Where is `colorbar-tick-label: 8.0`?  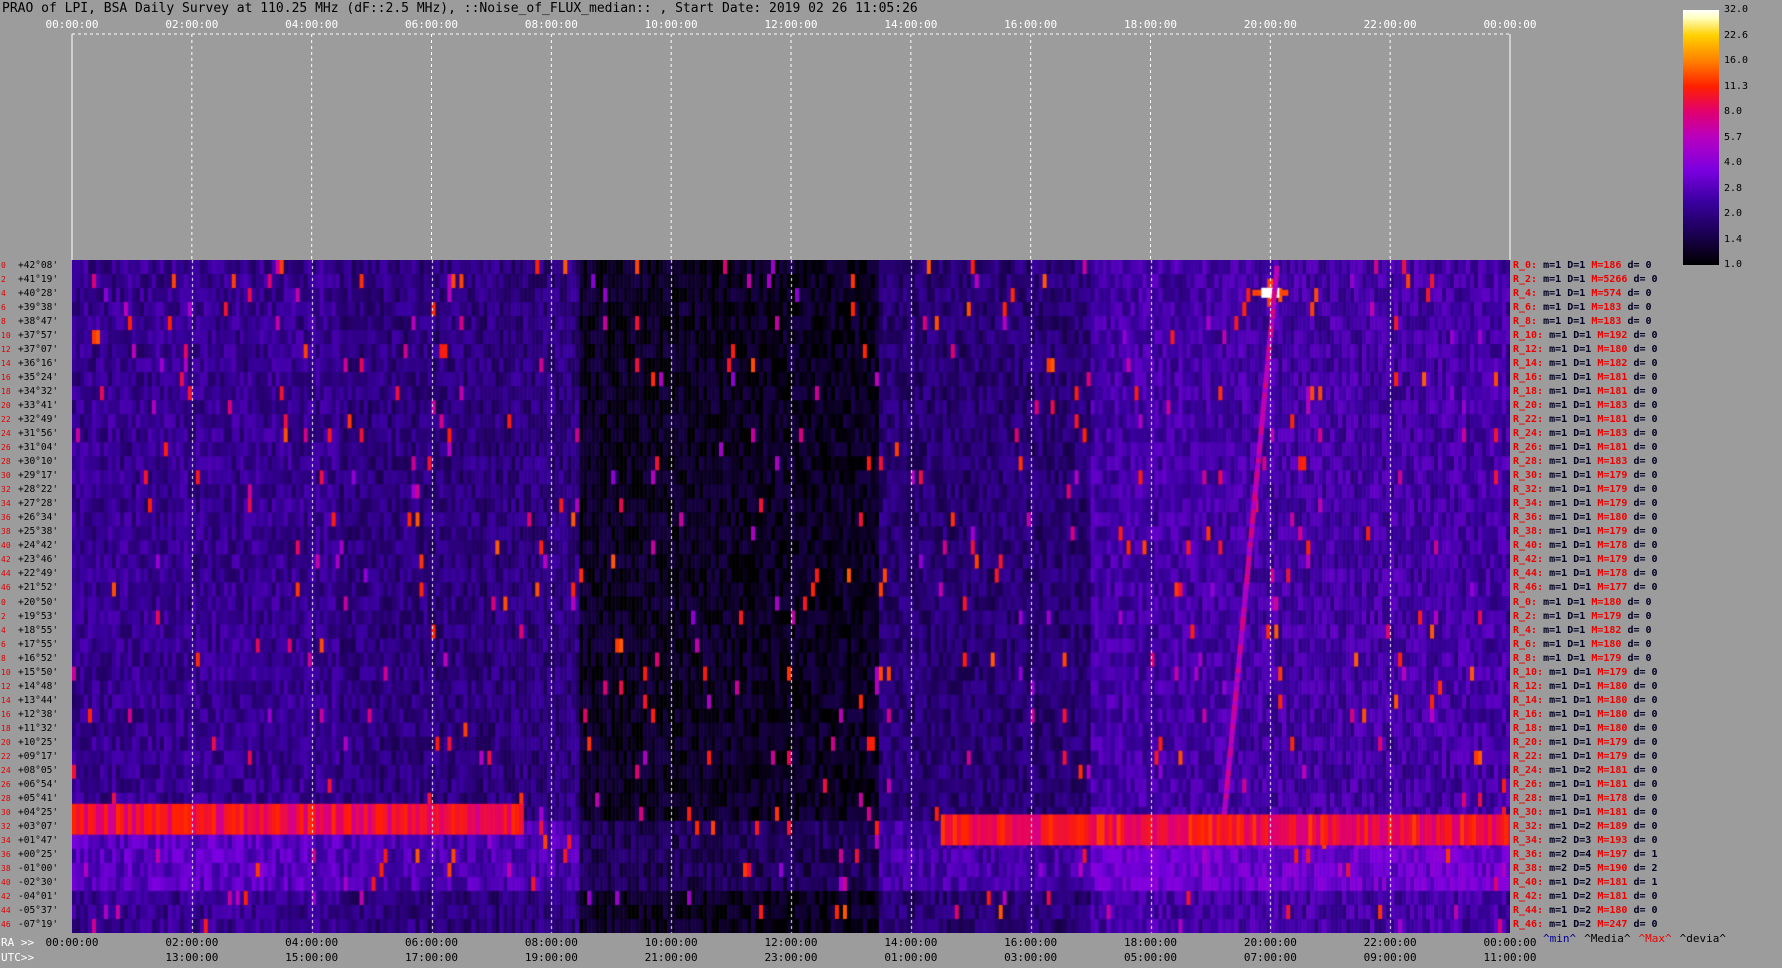 colorbar-tick-label: 8.0 is located at coordinates (1733, 111).